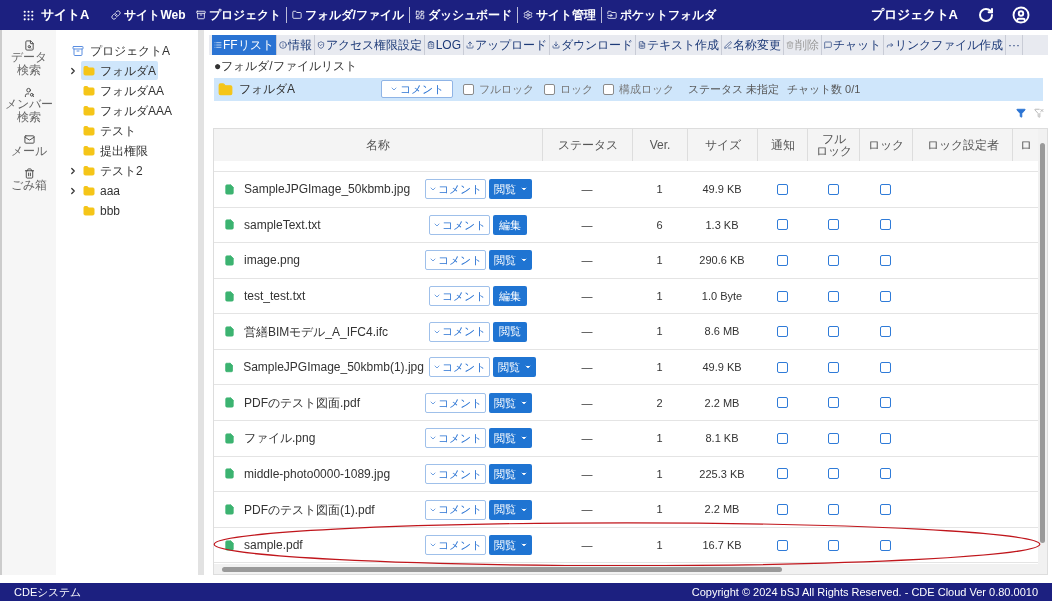  Describe the element at coordinates (1042, 346) in the screenshot. I see `vertical-scrollbar` at that location.